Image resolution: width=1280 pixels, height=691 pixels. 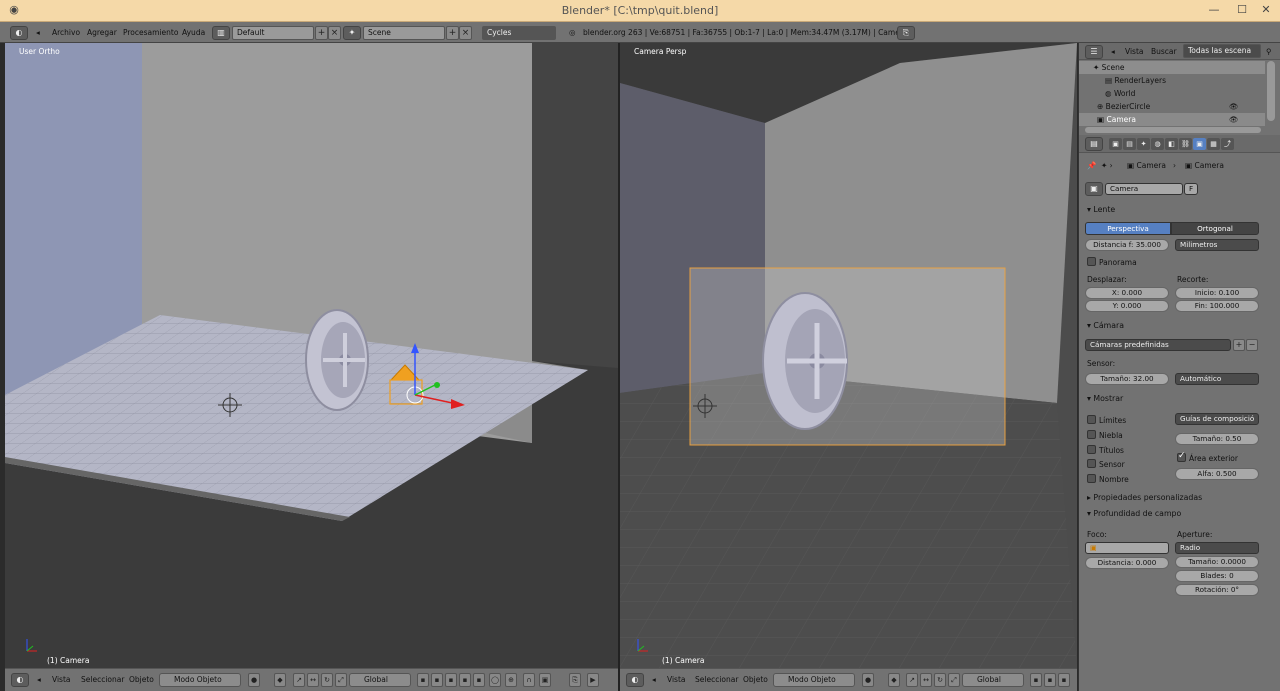 What do you see at coordinates (1242, 10) in the screenshot?
I see `maximize-icon: ☐` at bounding box center [1242, 10].